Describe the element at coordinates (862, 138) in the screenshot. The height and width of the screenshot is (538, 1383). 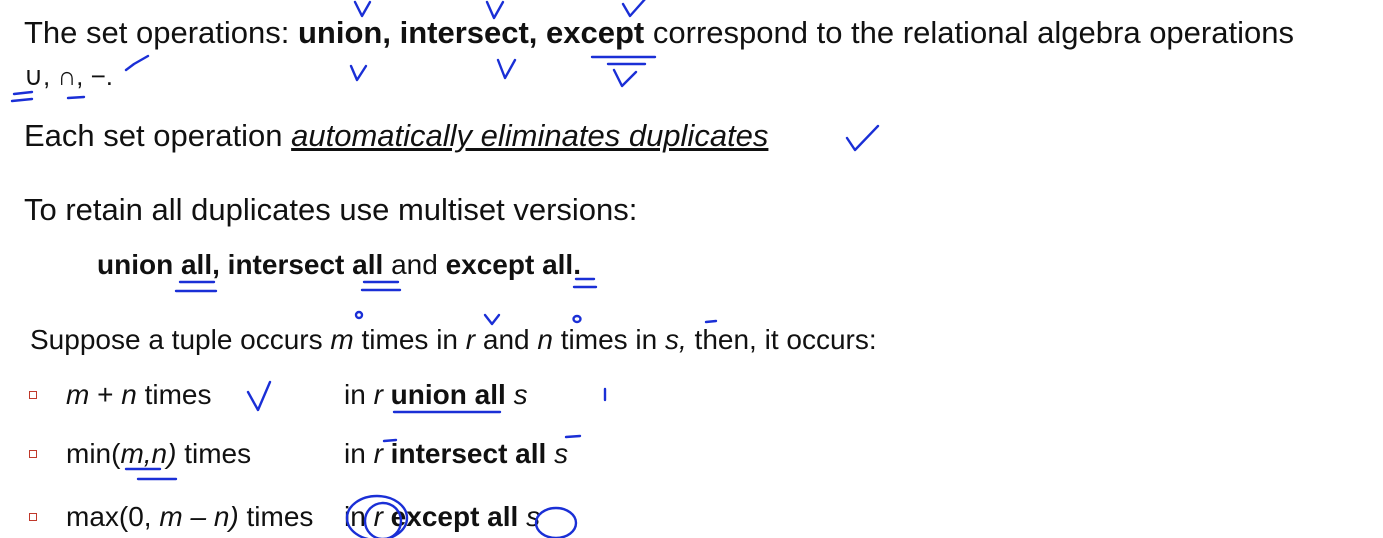
I see `check-mark-eliminates` at that location.